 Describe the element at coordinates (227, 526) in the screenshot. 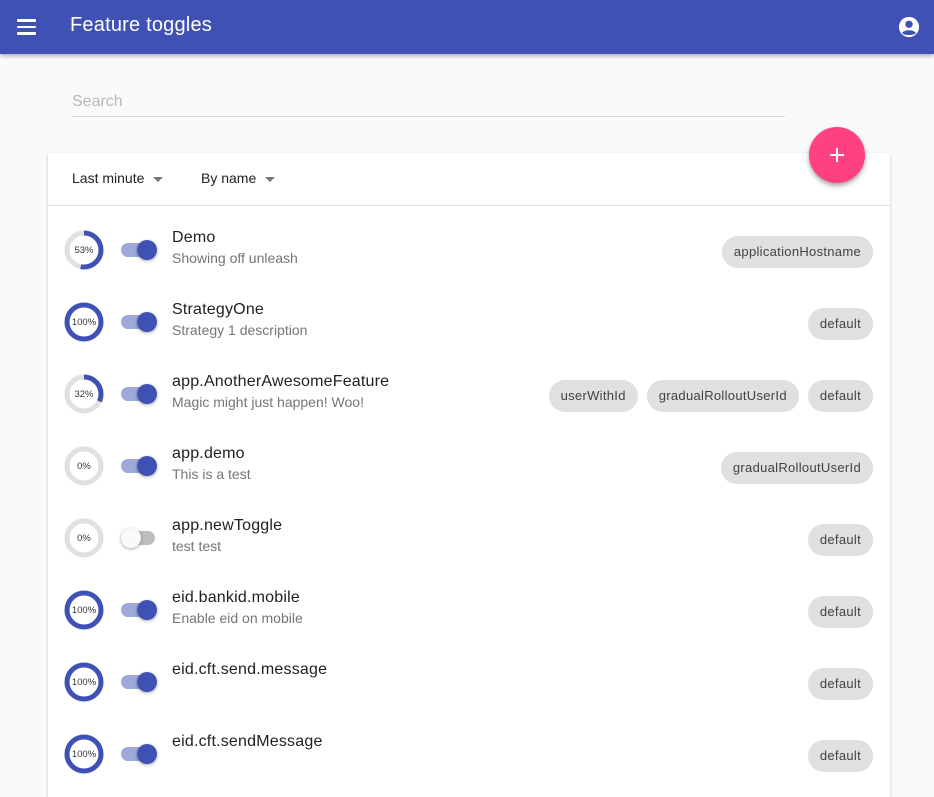

I see `feature-name: app.newToggle` at that location.